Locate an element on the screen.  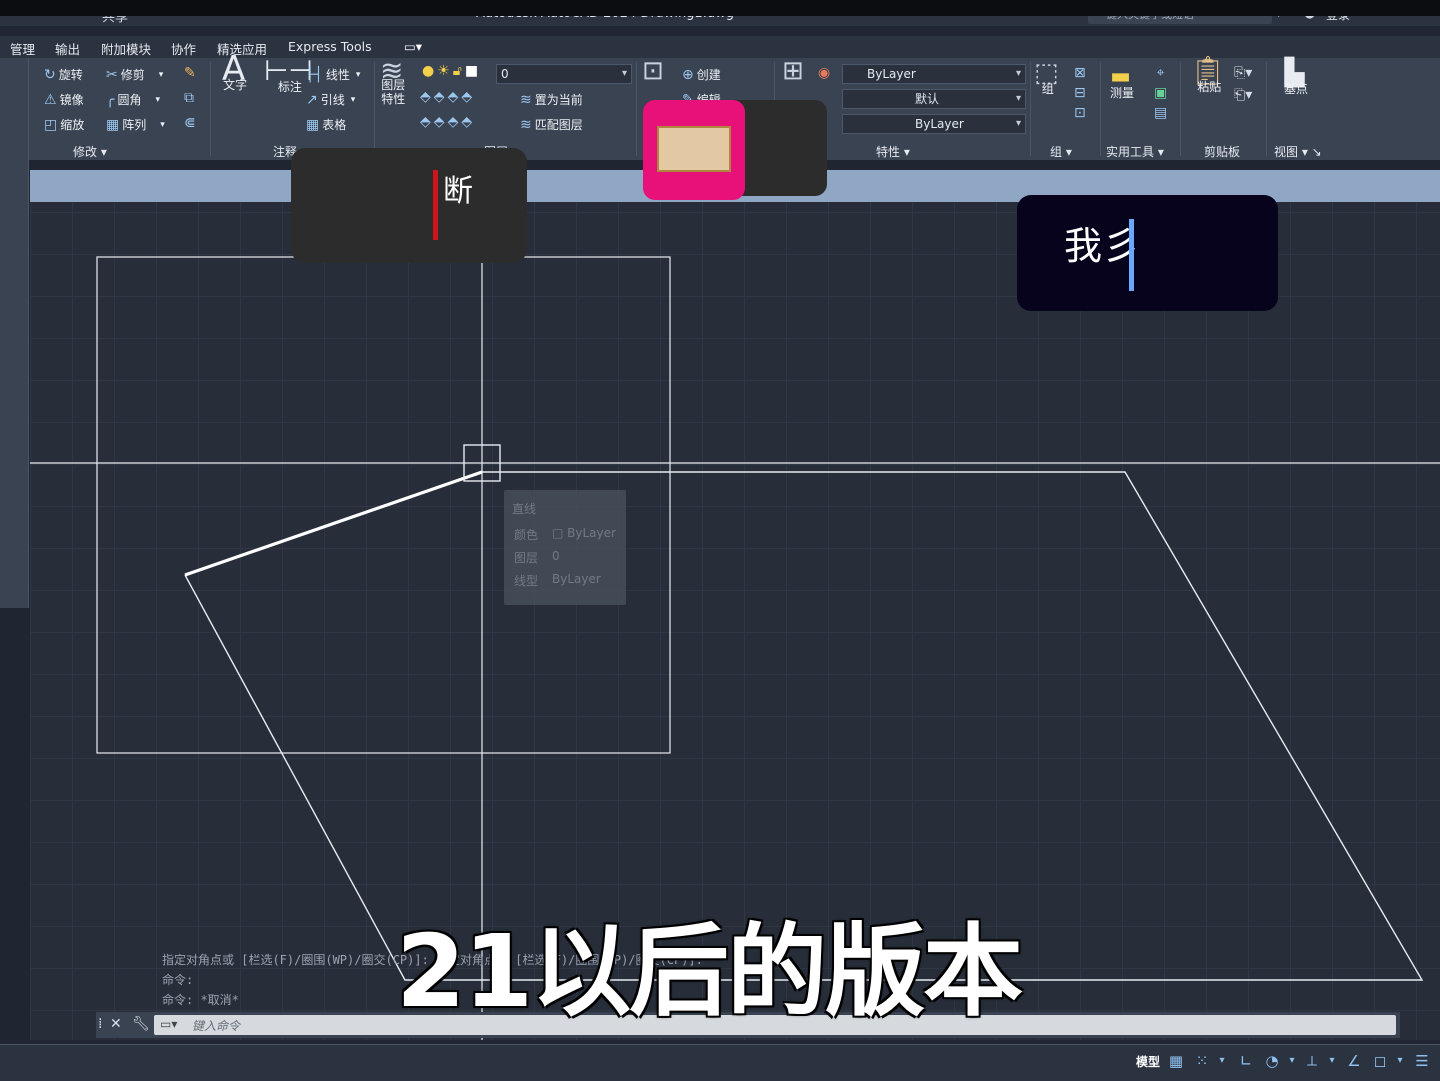
image-bubble is located at coordinates (735, 150).